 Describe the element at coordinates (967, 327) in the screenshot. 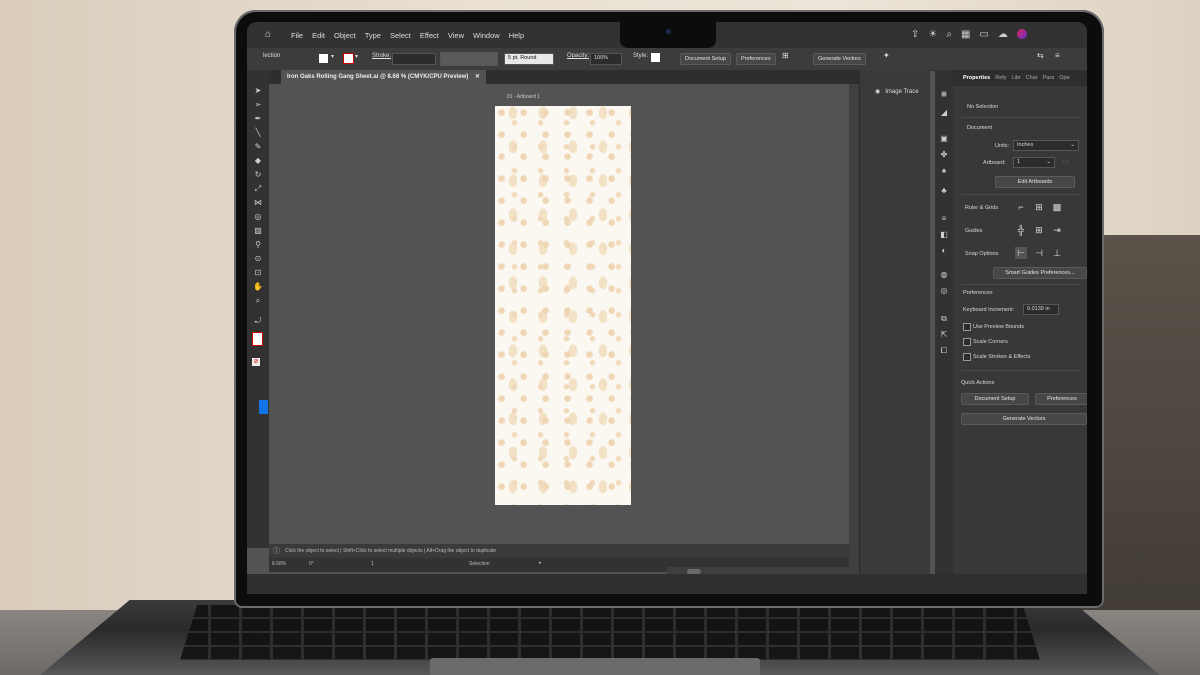

I see `use-preview-bounds-checkbox` at that location.